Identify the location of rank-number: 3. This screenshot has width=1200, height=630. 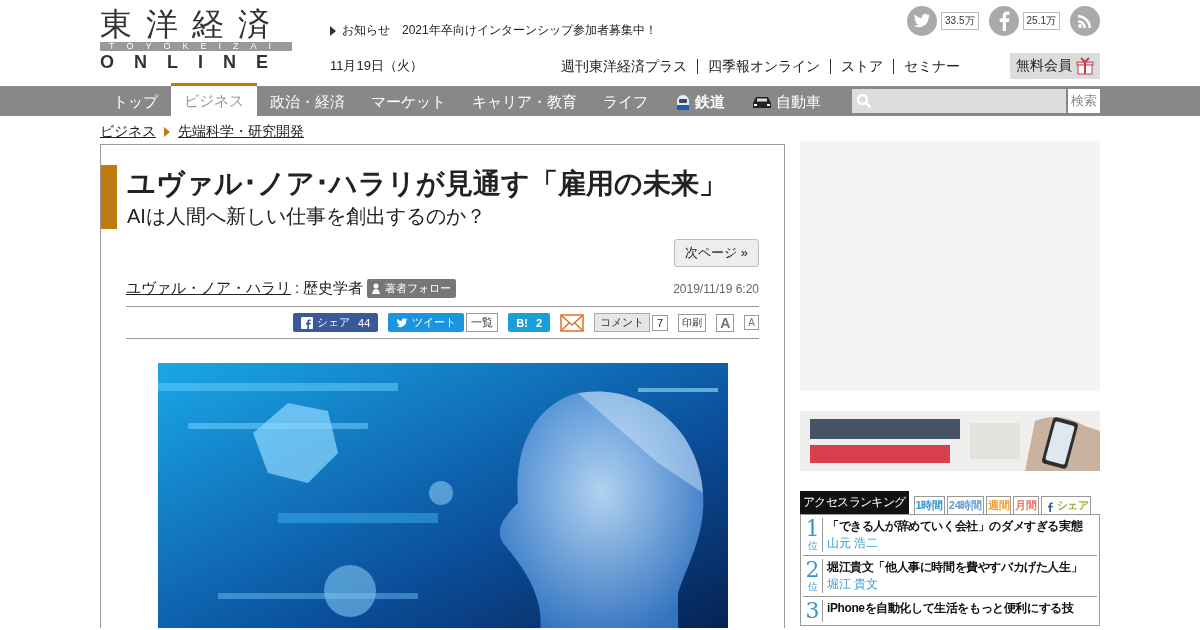
(812, 611).